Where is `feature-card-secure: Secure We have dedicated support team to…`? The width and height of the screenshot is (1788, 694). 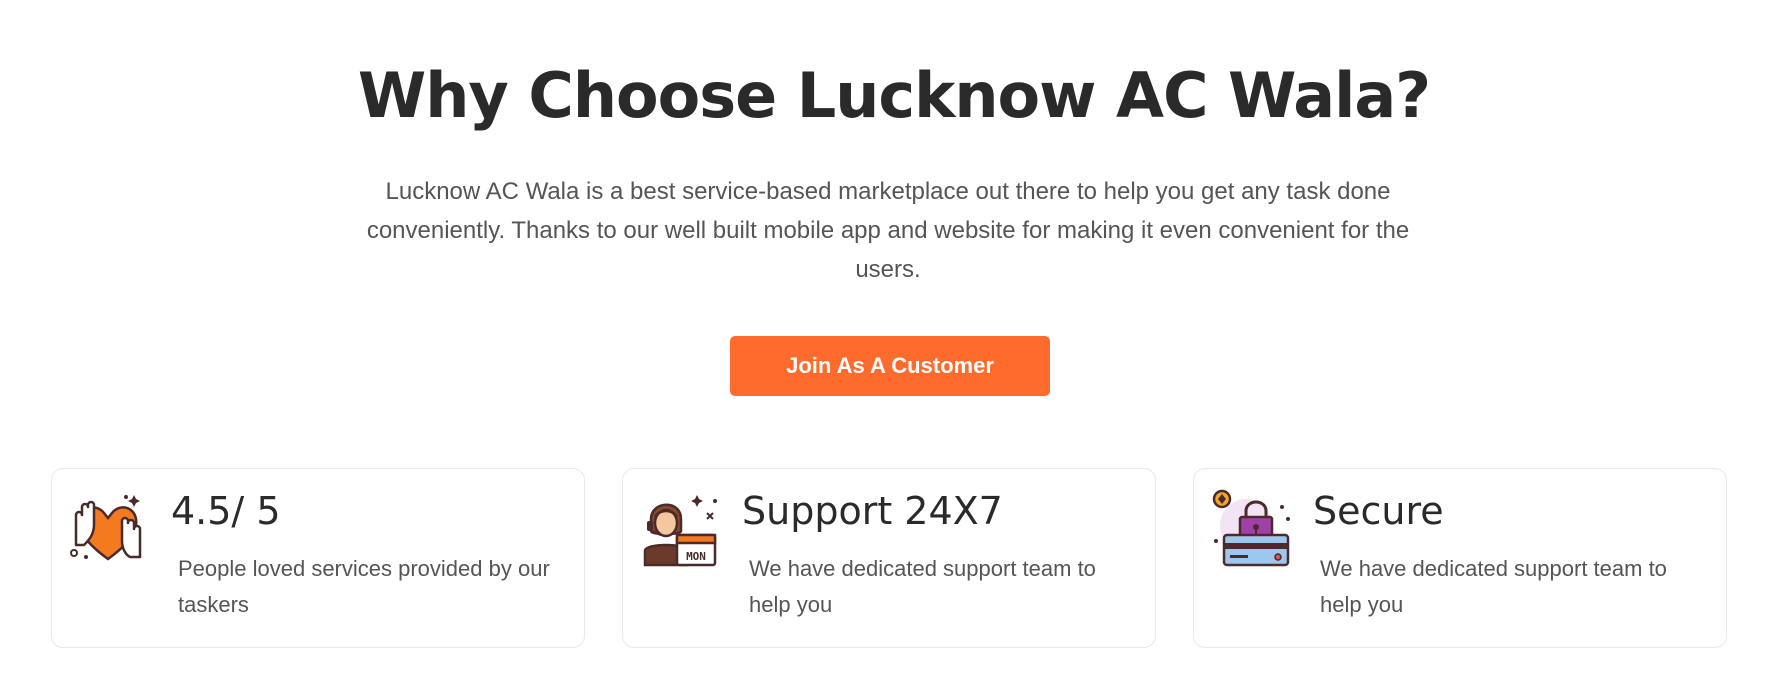
feature-card-secure: Secure We have dedicated support team to… is located at coordinates (1460, 558).